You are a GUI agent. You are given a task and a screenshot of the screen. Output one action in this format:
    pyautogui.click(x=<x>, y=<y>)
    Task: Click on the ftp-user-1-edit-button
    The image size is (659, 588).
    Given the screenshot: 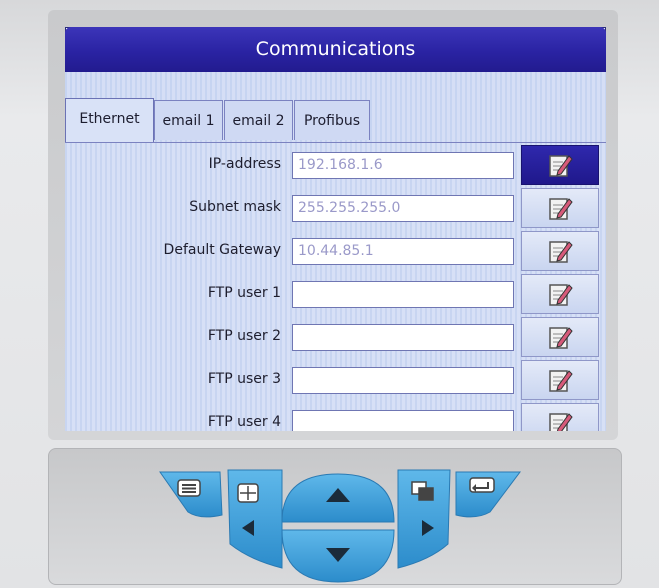 What is the action you would take?
    pyautogui.click(x=560, y=294)
    